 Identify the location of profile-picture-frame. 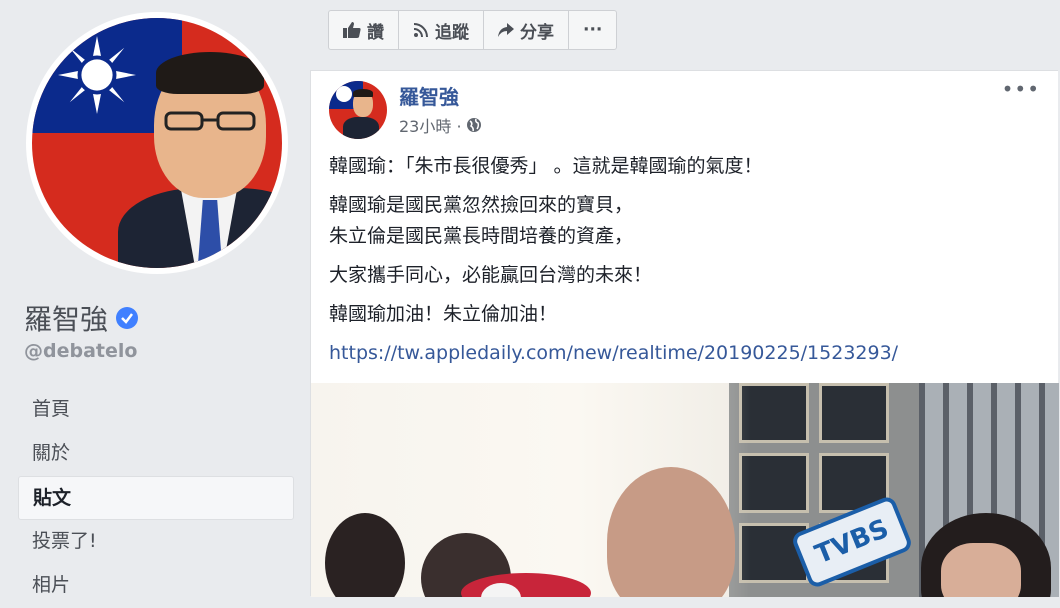
(157, 143).